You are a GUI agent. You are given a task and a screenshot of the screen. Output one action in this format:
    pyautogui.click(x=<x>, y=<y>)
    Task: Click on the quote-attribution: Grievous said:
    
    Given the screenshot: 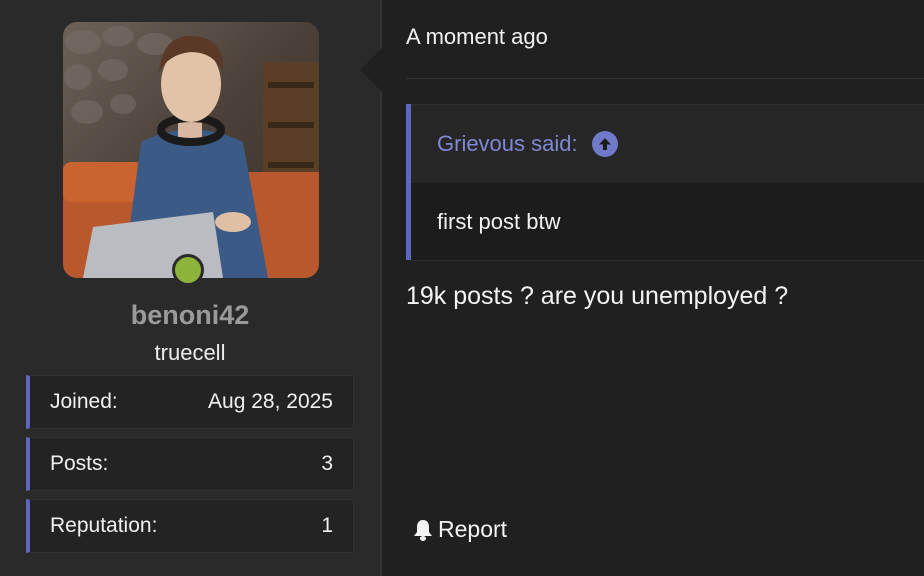 What is the action you would take?
    pyautogui.click(x=507, y=144)
    